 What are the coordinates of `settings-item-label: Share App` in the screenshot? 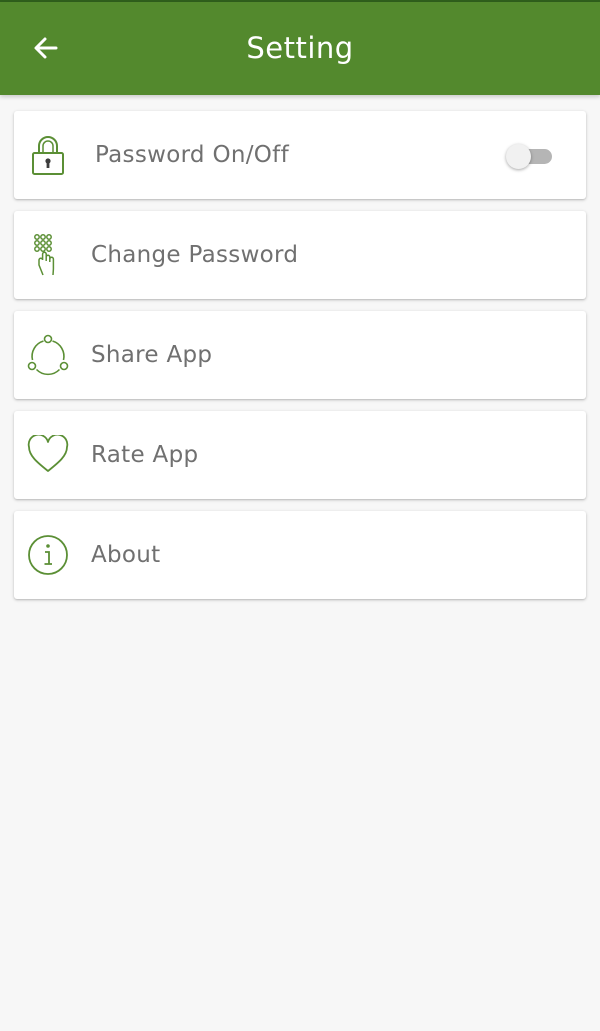 It's located at (152, 355).